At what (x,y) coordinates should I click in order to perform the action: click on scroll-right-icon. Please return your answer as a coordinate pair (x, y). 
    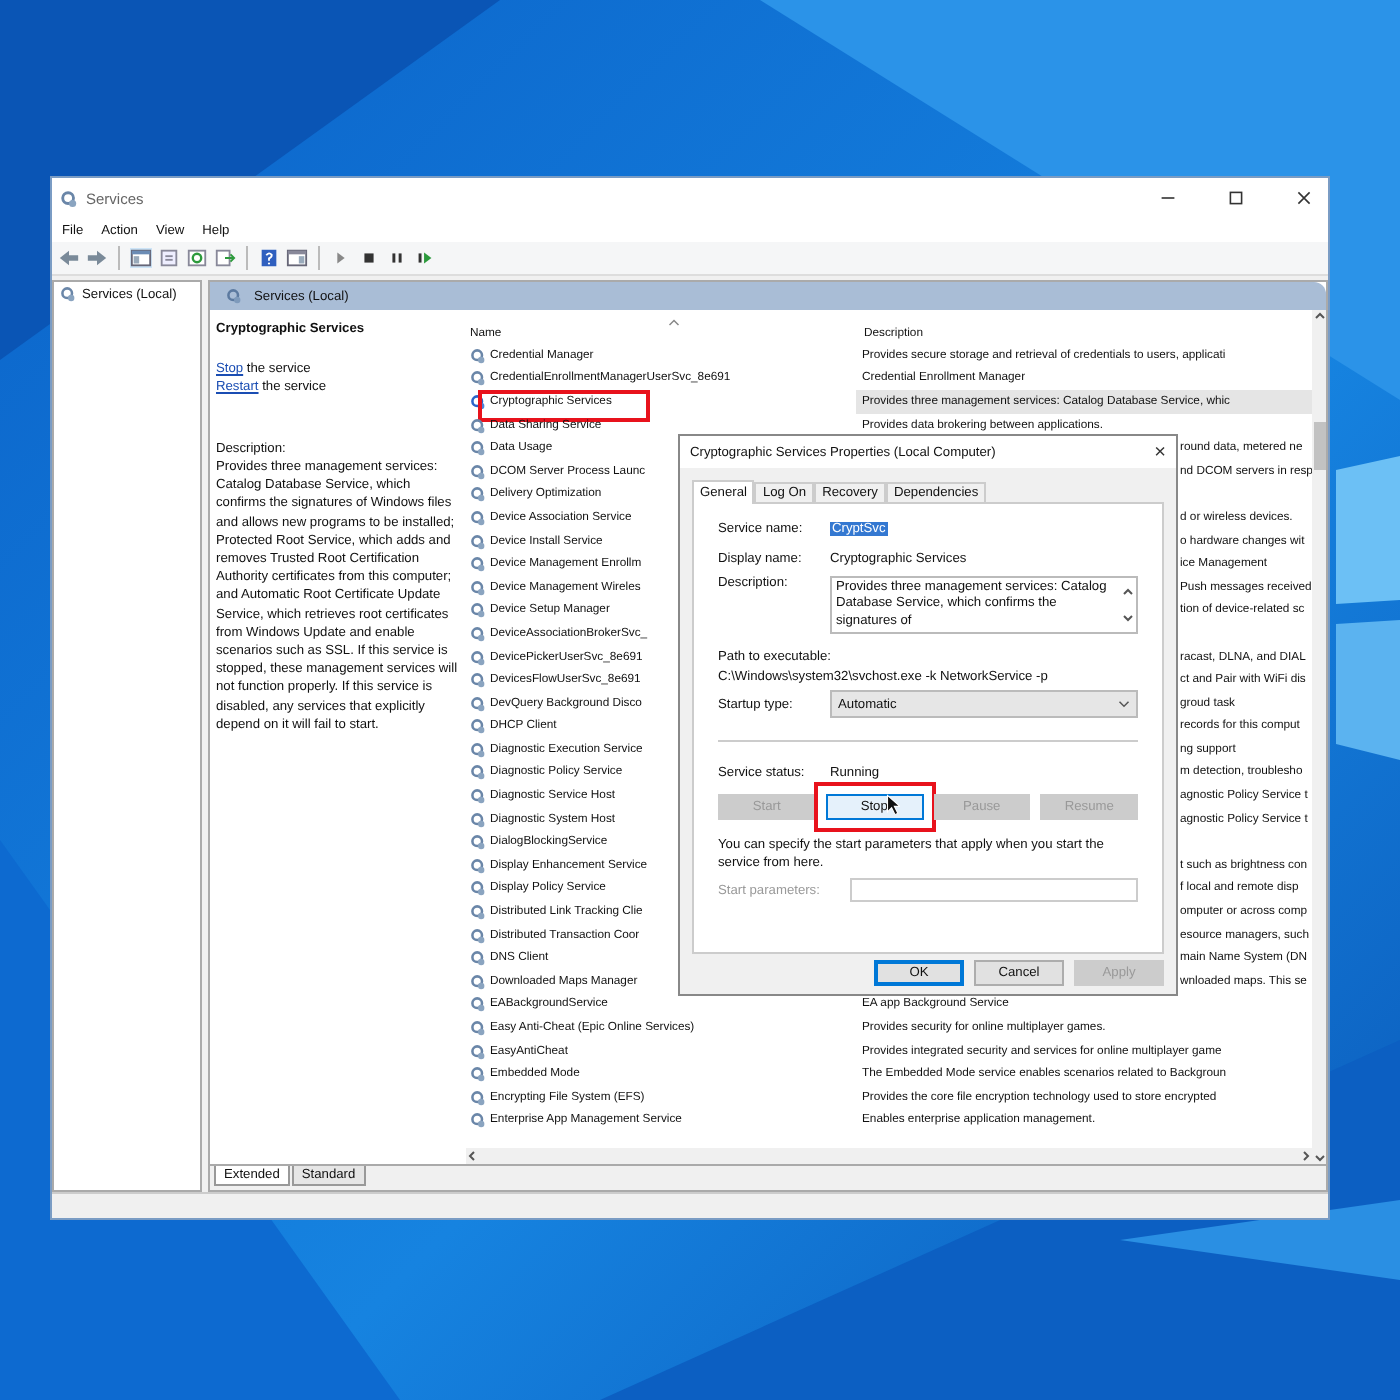
    Looking at the image, I should click on (1306, 1156).